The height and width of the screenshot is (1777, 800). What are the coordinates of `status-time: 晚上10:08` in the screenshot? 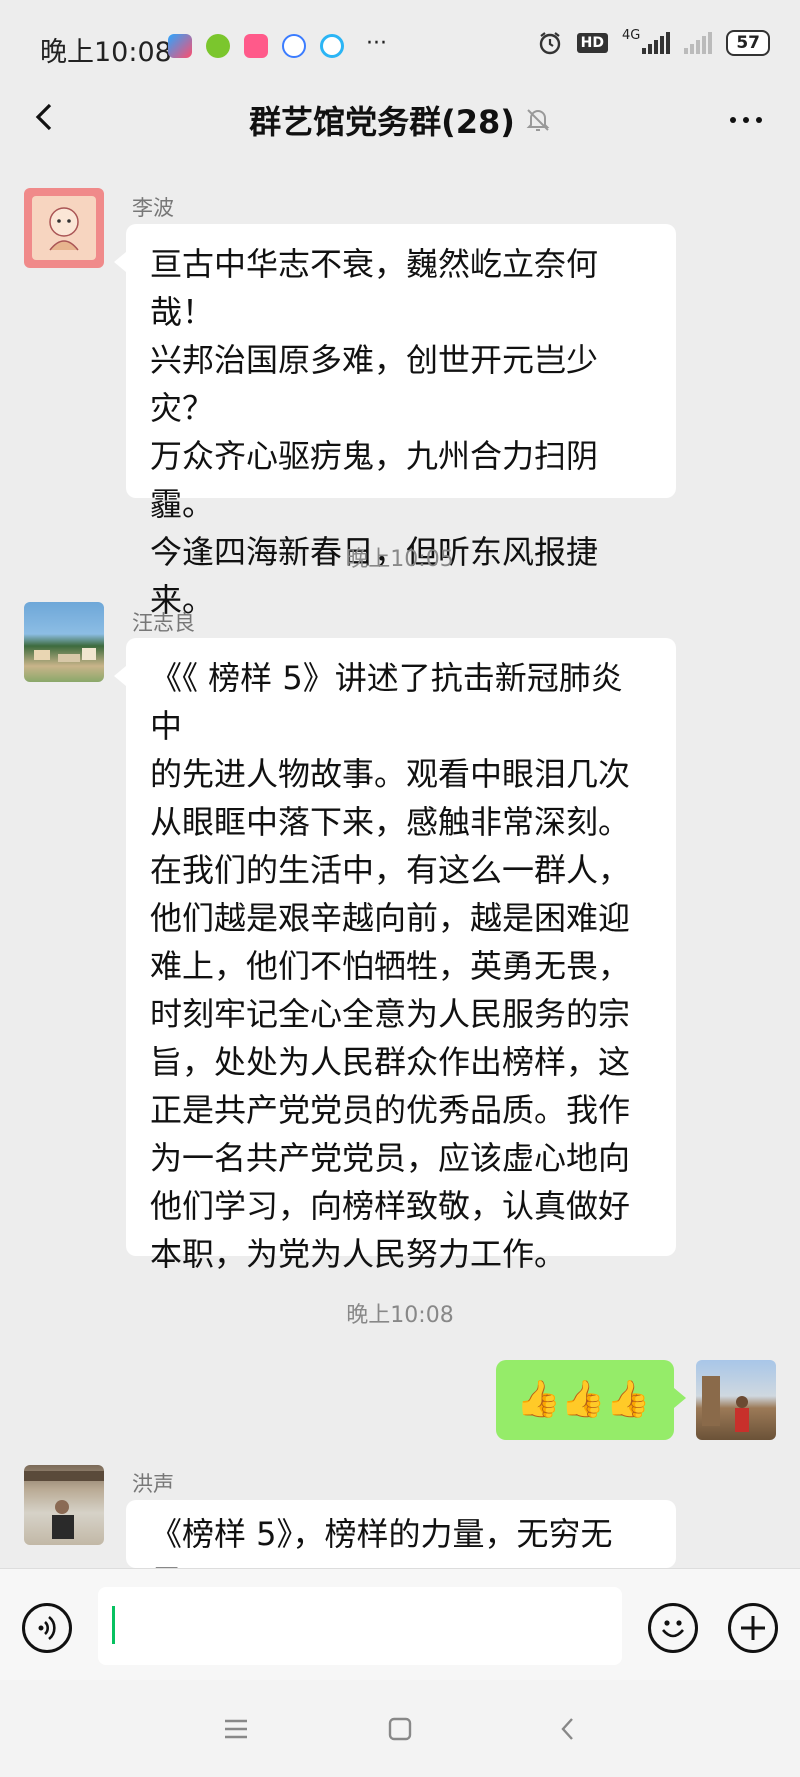 It's located at (106, 52).